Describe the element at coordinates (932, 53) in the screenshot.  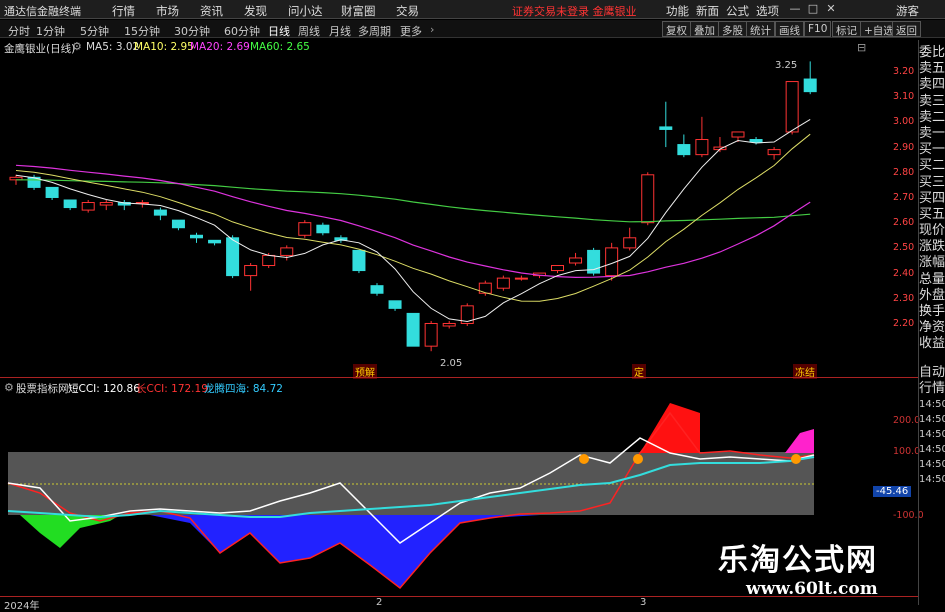
I see `side-item: 委比` at that location.